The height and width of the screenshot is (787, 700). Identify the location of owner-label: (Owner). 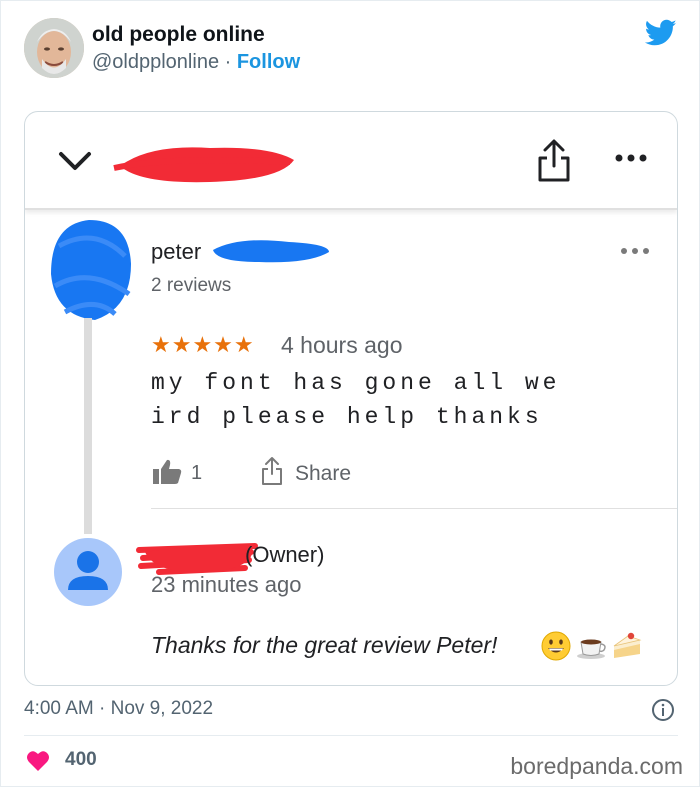
(285, 554).